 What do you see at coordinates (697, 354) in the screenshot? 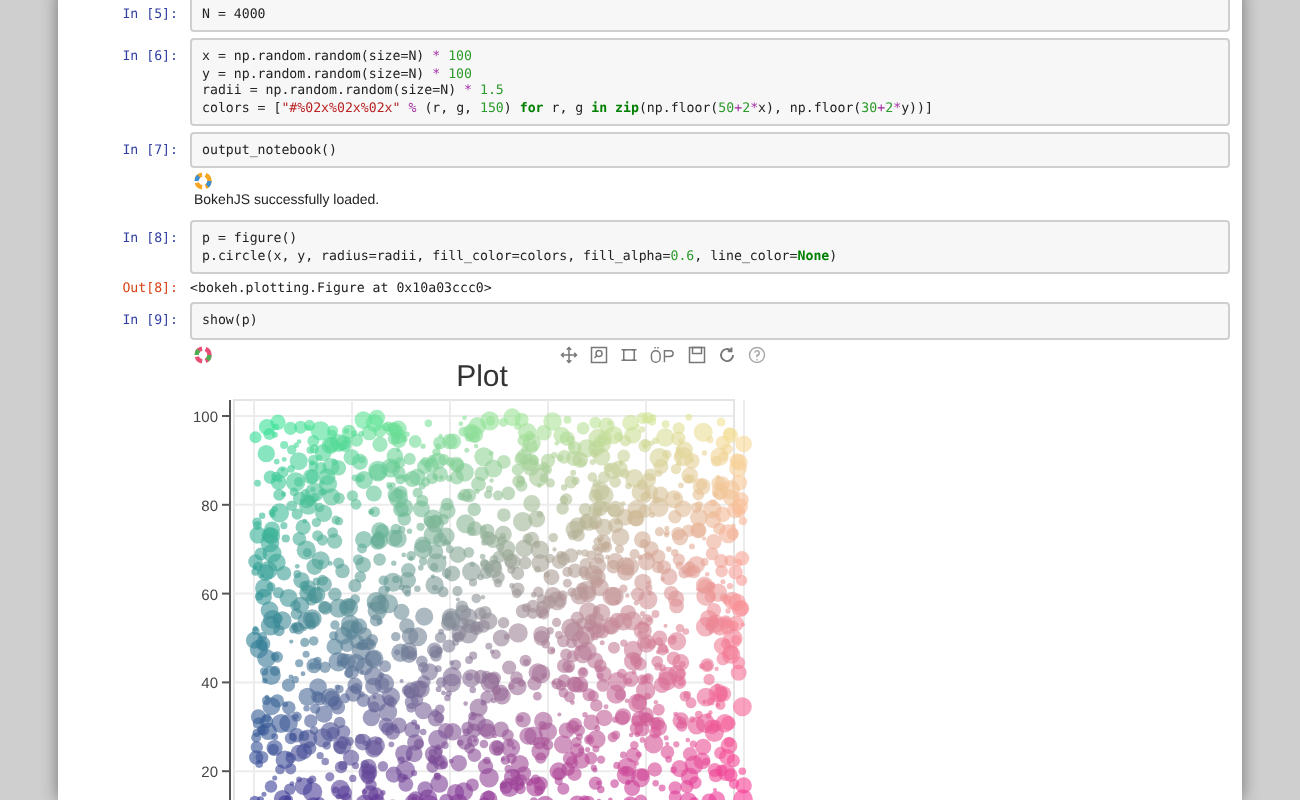
I see `save-icon` at bounding box center [697, 354].